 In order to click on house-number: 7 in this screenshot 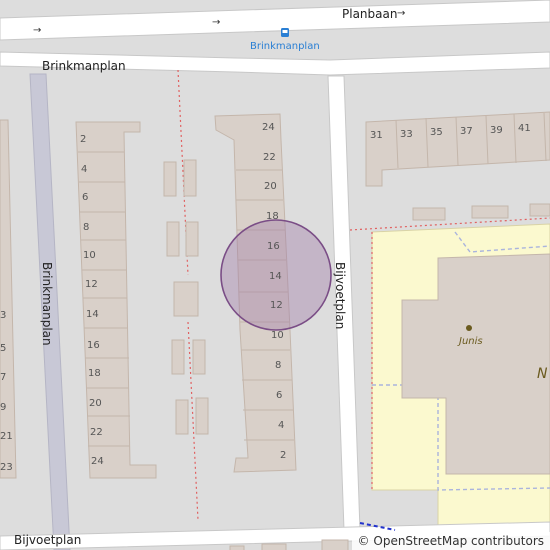, I will do `click(3, 377)`.